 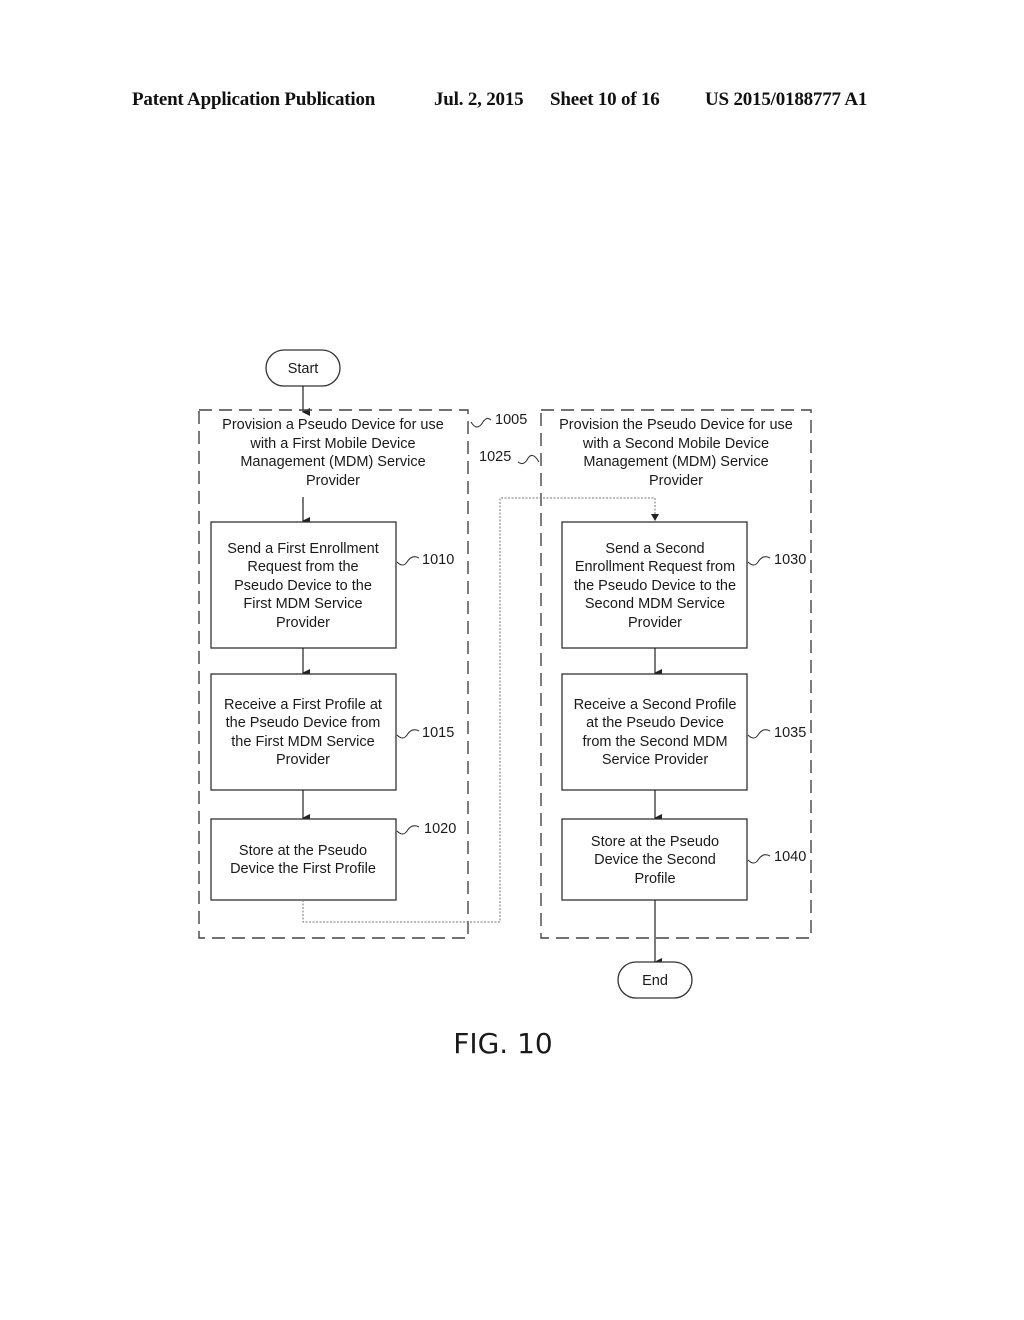 I want to click on svg-text: Receive a Second Profile, so click(x=655, y=705).